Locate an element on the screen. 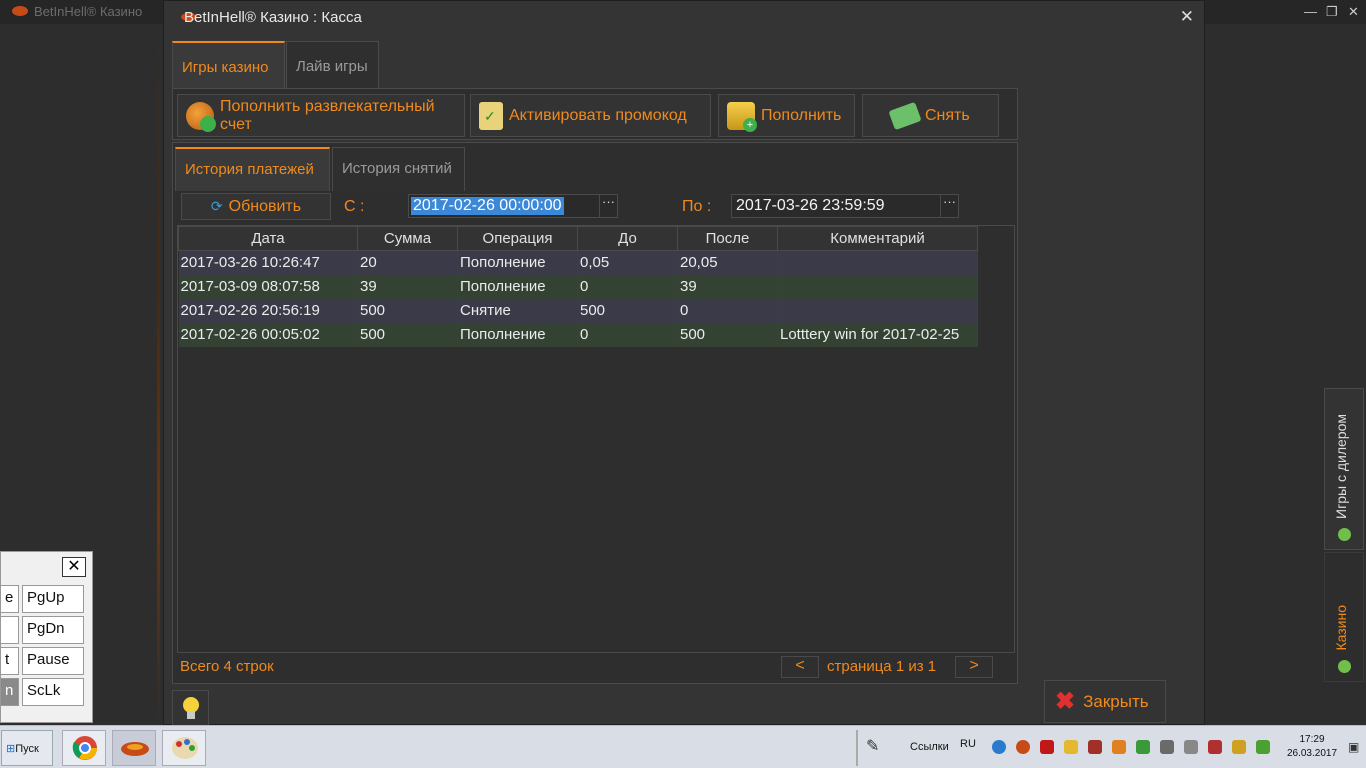 The width and height of the screenshot is (1366, 768). column-header-date: Дата is located at coordinates (268, 238).